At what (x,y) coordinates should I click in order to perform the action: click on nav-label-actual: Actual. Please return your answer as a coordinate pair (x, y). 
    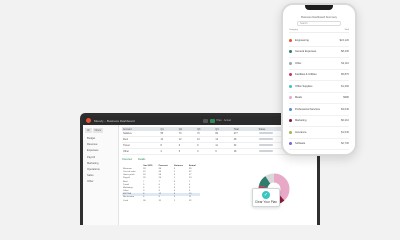
    Looking at the image, I should click on (227, 120).